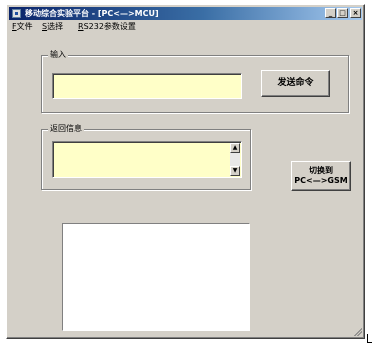 The height and width of the screenshot is (353, 385). I want to click on scroll-up-icon: ▲, so click(235, 148).